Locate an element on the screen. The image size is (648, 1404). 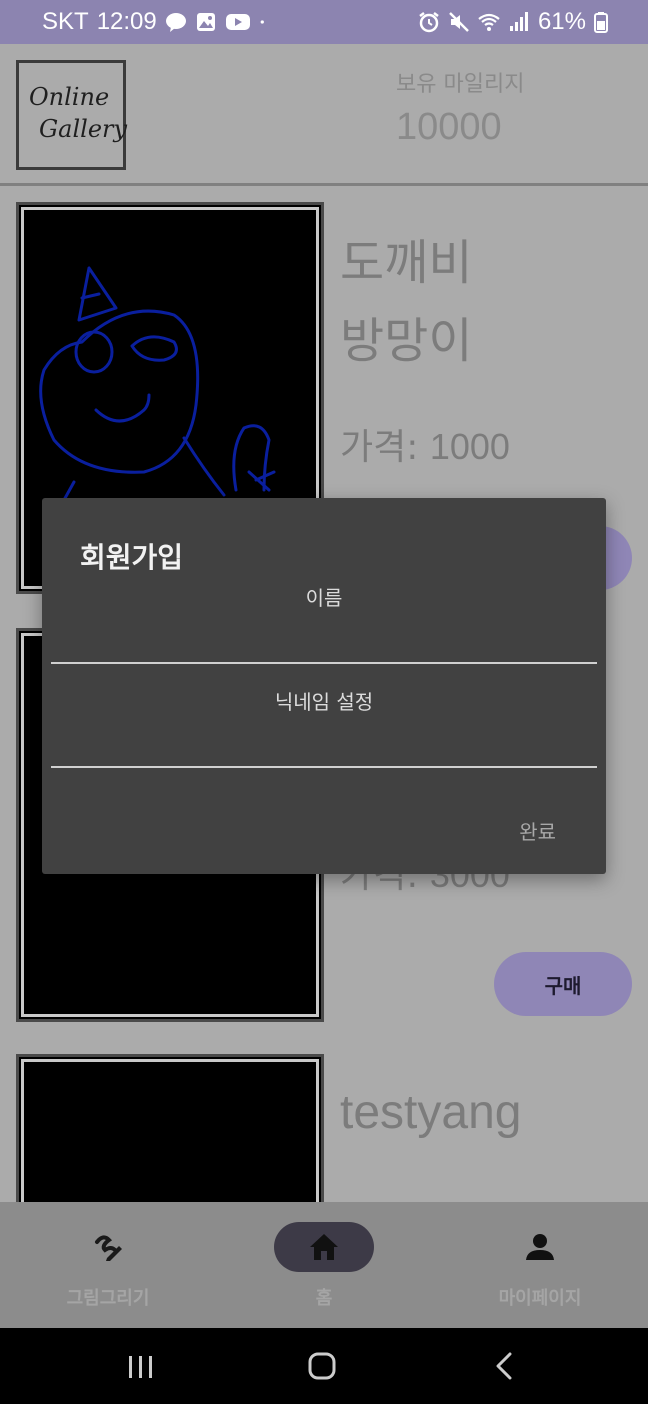
status-right: 61% is located at coordinates (513, 22).